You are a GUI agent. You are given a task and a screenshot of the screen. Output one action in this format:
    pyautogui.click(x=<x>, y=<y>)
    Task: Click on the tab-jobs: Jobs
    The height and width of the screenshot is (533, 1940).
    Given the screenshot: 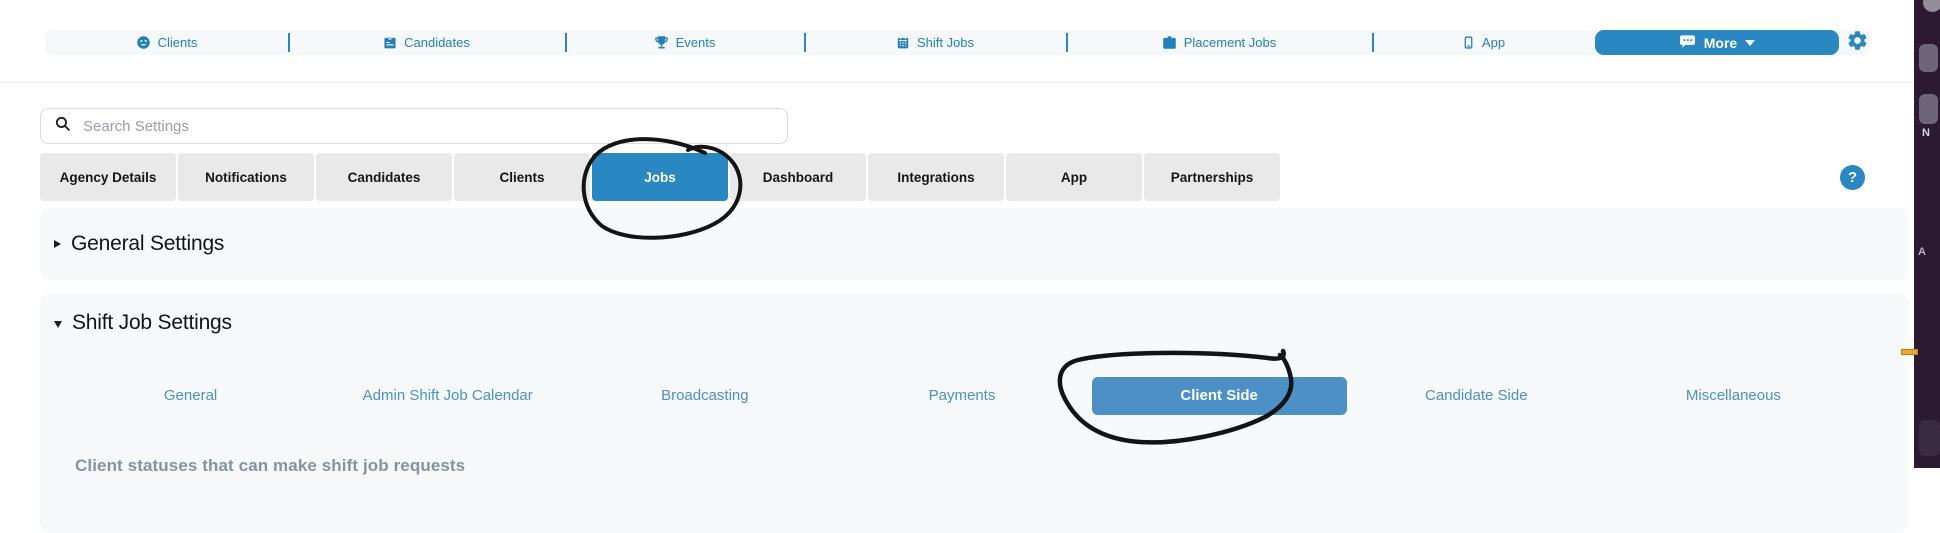 What is the action you would take?
    pyautogui.click(x=660, y=177)
    